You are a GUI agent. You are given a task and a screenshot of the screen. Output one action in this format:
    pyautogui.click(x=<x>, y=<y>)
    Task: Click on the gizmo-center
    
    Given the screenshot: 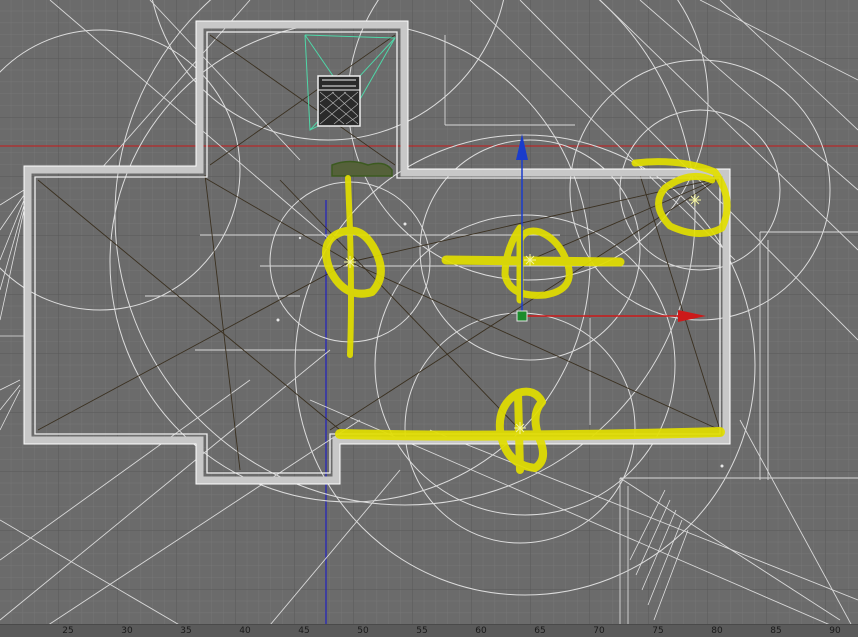 What is the action you would take?
    pyautogui.click(x=522, y=316)
    